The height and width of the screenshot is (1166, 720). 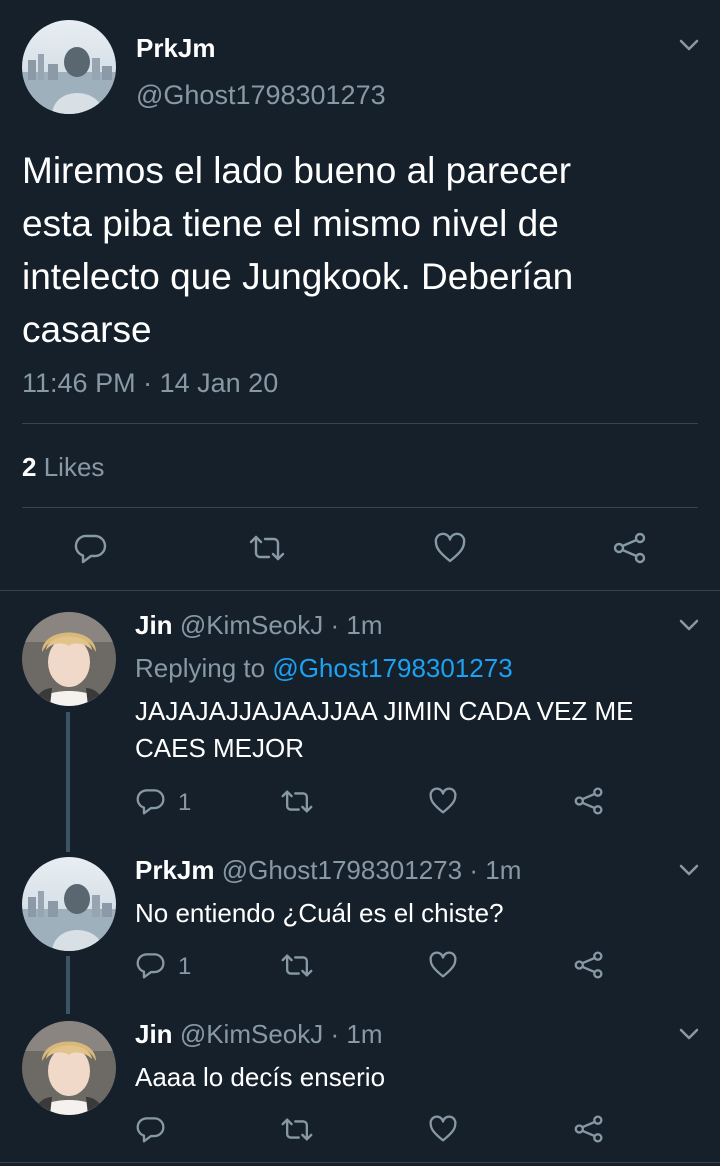 I want to click on replying-to-label: Replying to, so click(x=200, y=668).